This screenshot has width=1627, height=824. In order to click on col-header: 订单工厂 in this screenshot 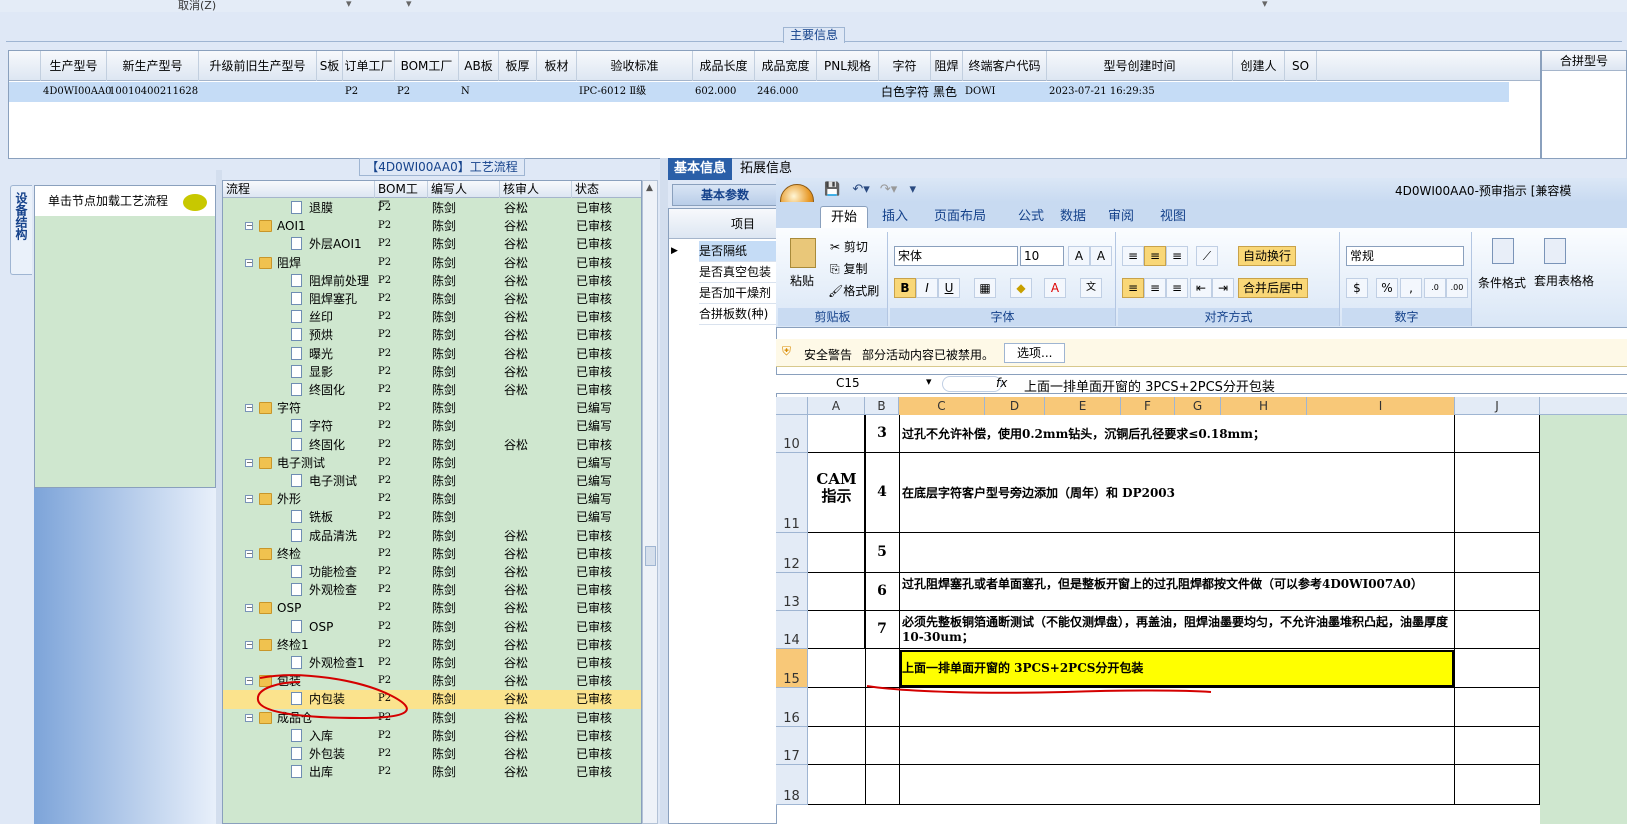, I will do `click(369, 66)`.